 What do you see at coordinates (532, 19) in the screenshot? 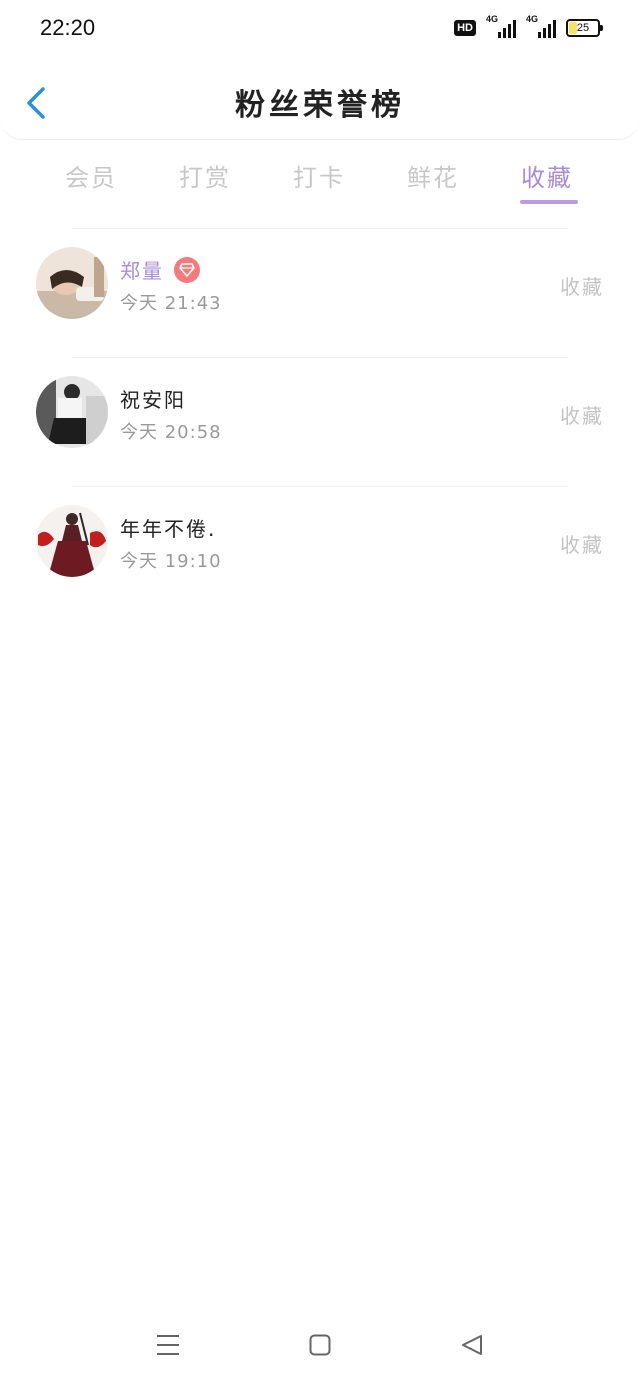
I see `network-label-2: 4G` at bounding box center [532, 19].